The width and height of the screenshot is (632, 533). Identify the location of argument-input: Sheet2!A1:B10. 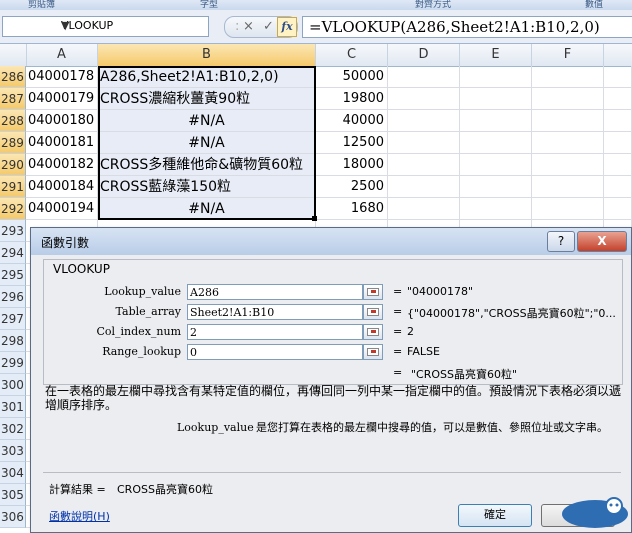
(275, 312).